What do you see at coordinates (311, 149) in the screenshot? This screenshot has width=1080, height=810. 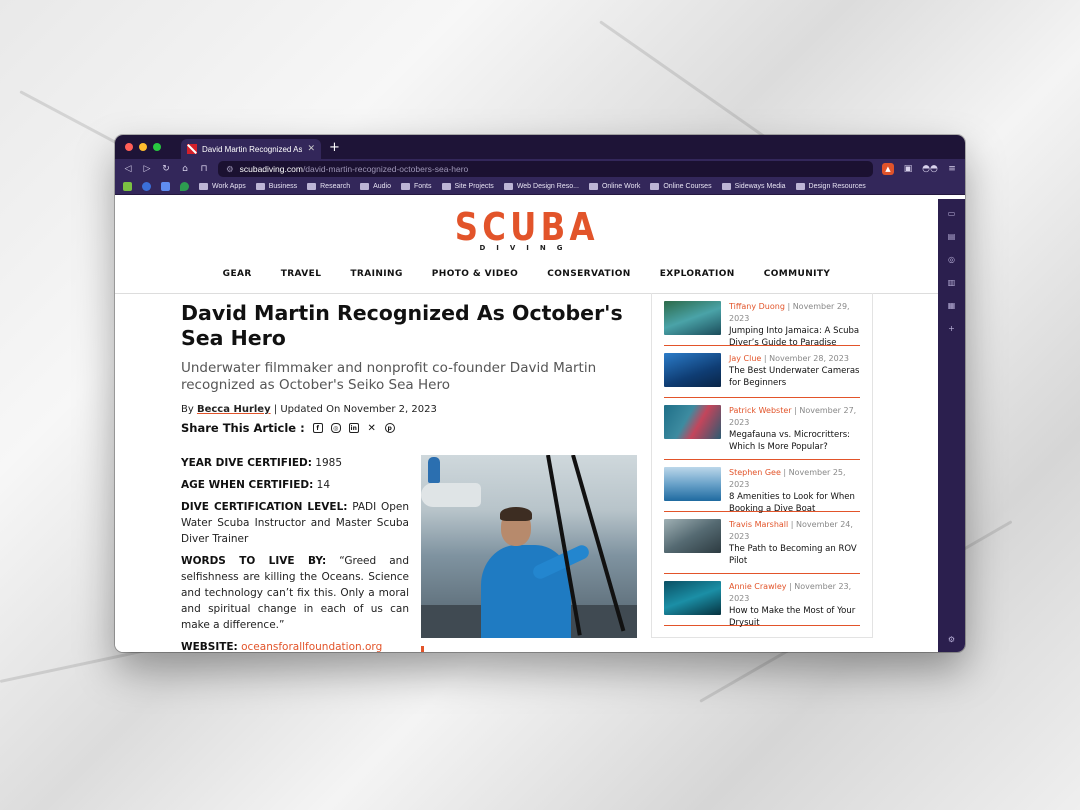 I see `close-icon: ✕` at bounding box center [311, 149].